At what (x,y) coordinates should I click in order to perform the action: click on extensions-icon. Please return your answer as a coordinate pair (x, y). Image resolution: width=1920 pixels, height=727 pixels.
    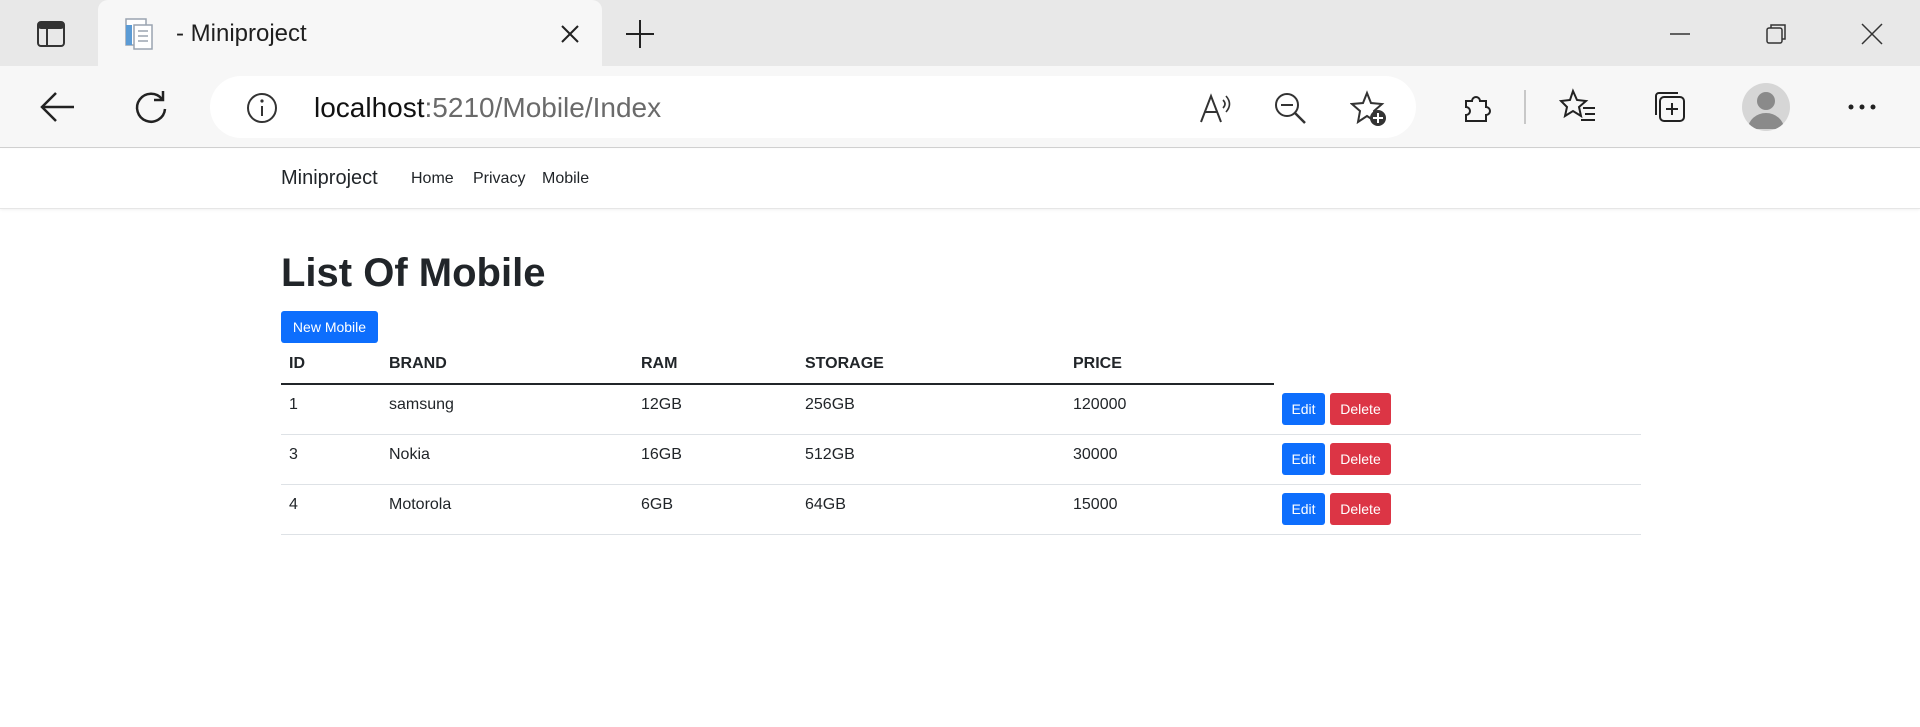
    Looking at the image, I should click on (1476, 107).